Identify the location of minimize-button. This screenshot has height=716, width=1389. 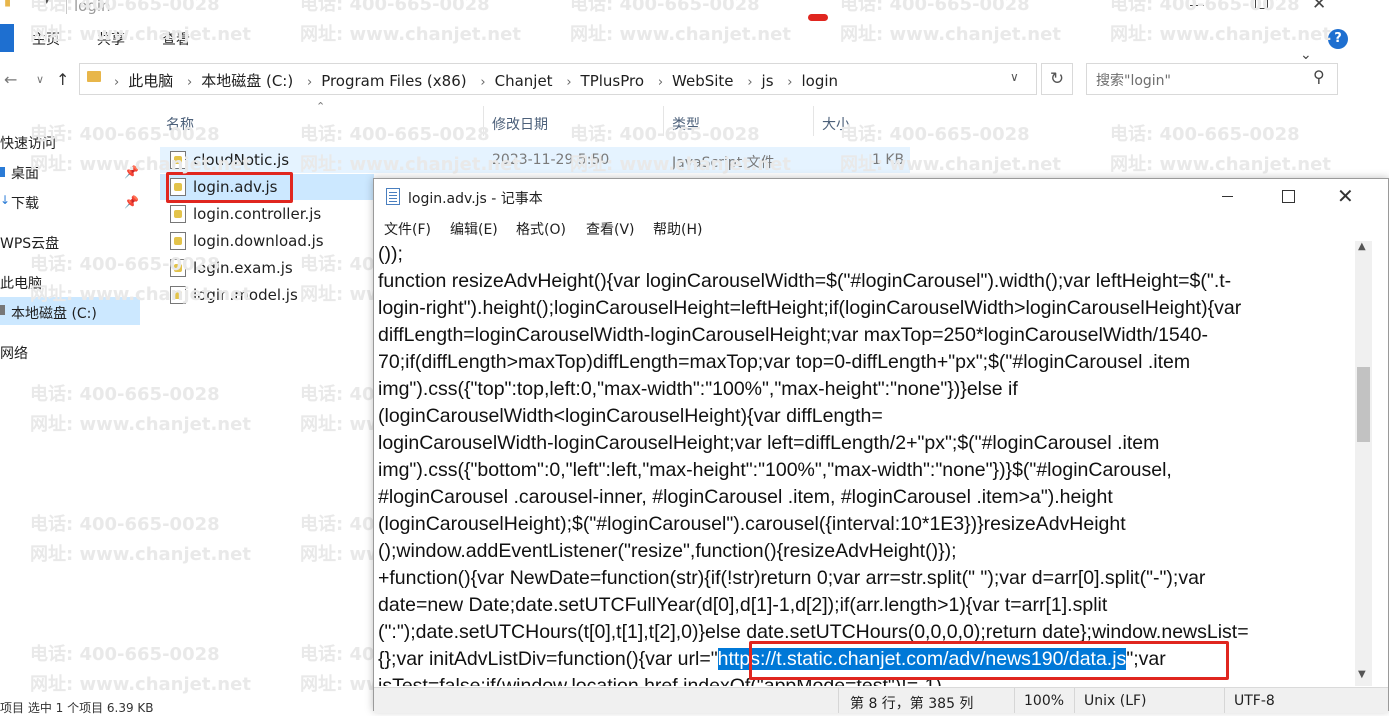
(1227, 196).